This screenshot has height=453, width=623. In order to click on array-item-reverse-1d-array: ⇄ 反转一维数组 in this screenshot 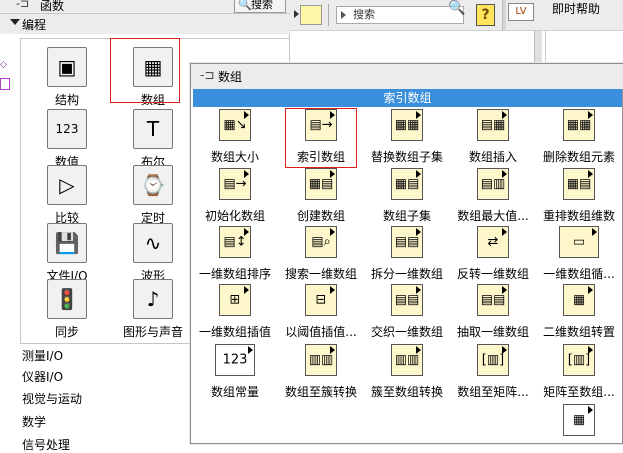, I will do `click(493, 254)`.